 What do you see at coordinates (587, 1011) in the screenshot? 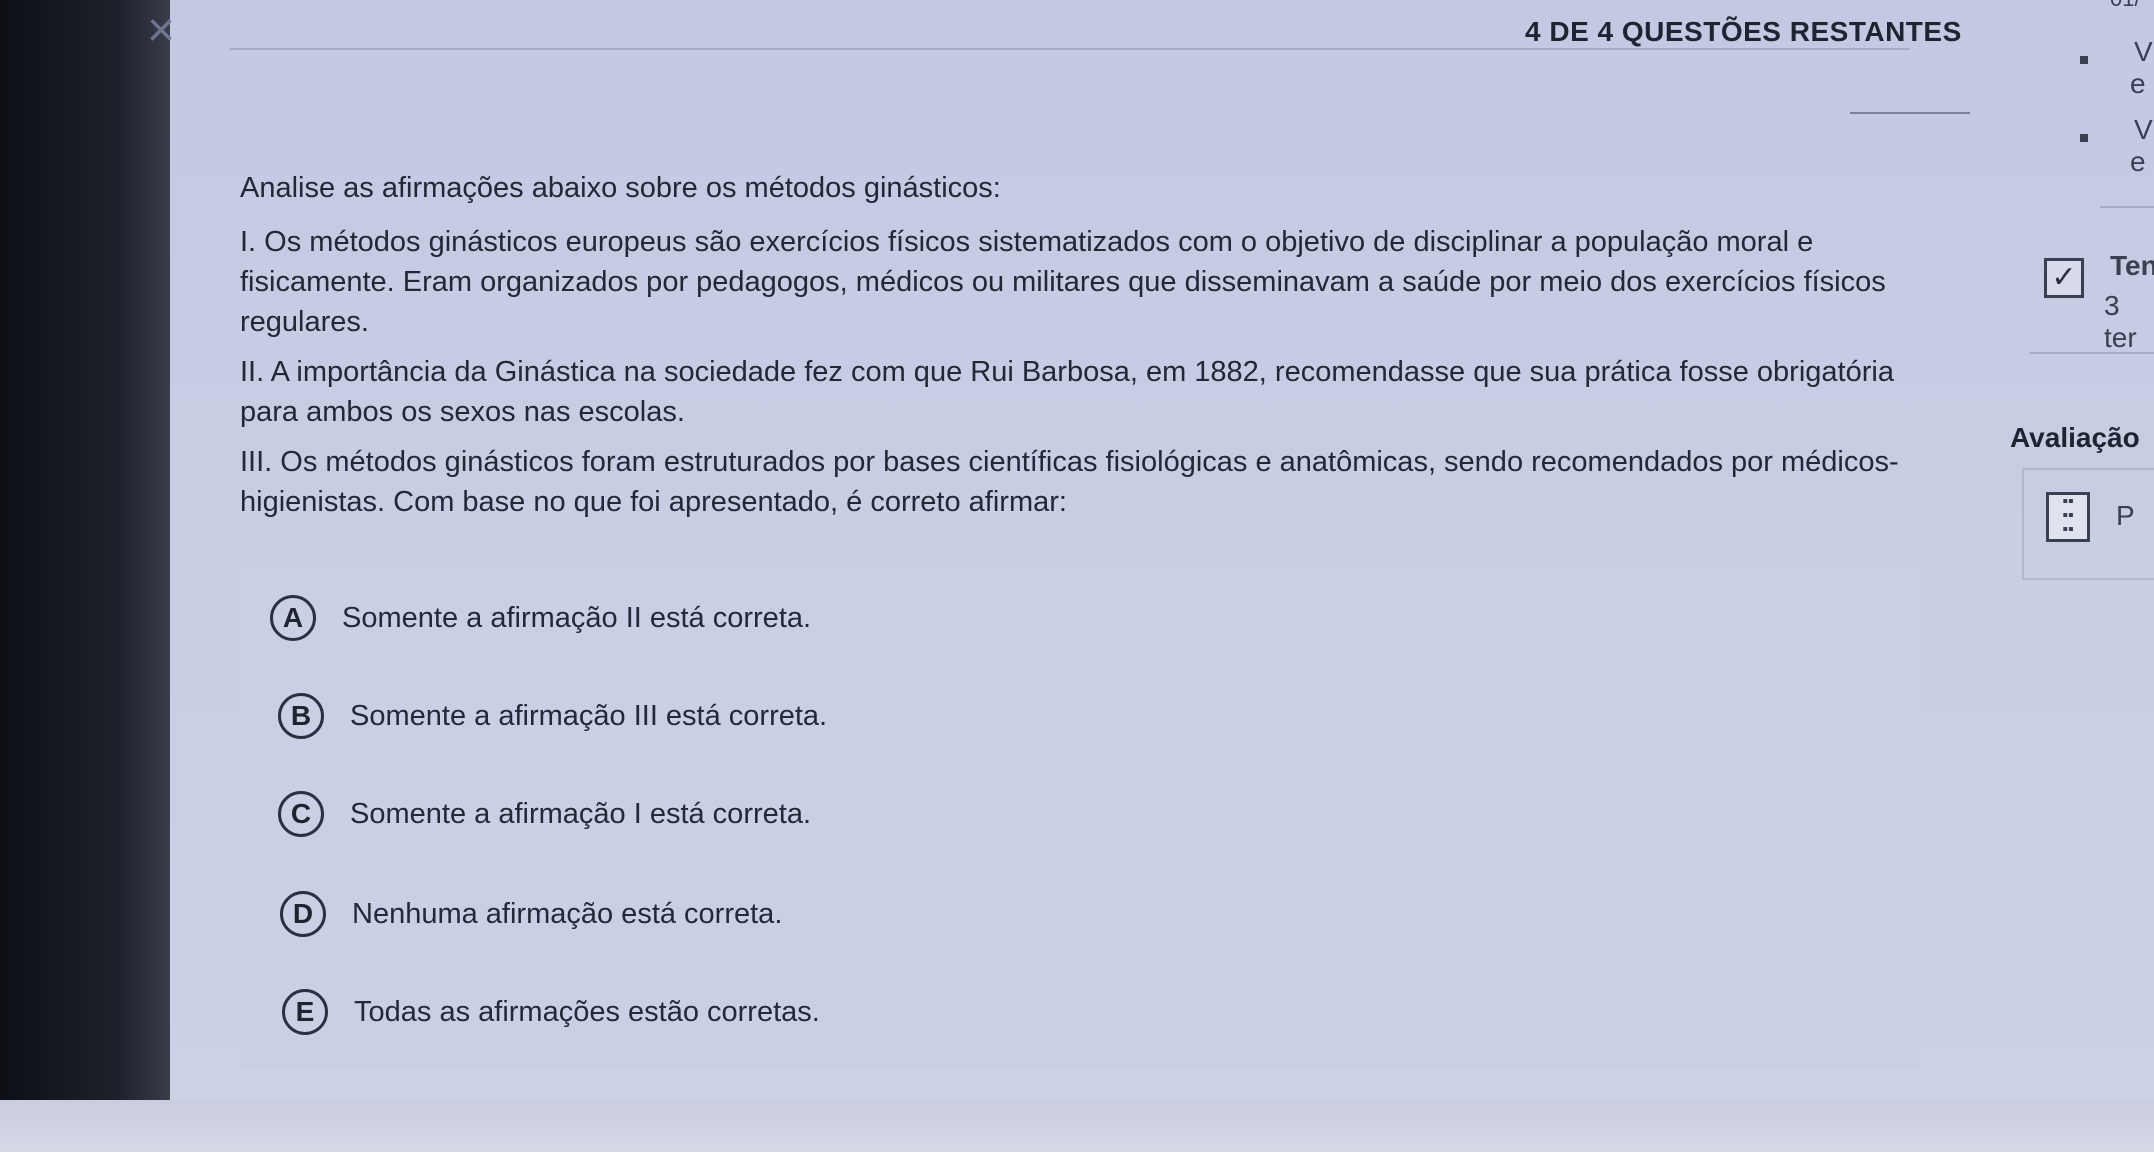
I see `option-text: Todas as afirmações estão corretas.` at bounding box center [587, 1011].